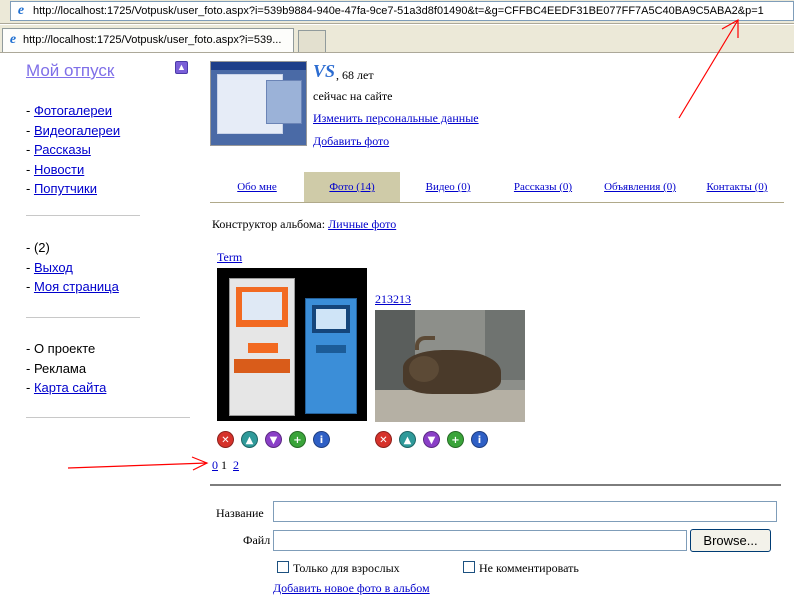 Image resolution: width=794 pixels, height=609 pixels. I want to click on sidebar-nav-account: - (2) - Выход - Моя страница, so click(72, 267).